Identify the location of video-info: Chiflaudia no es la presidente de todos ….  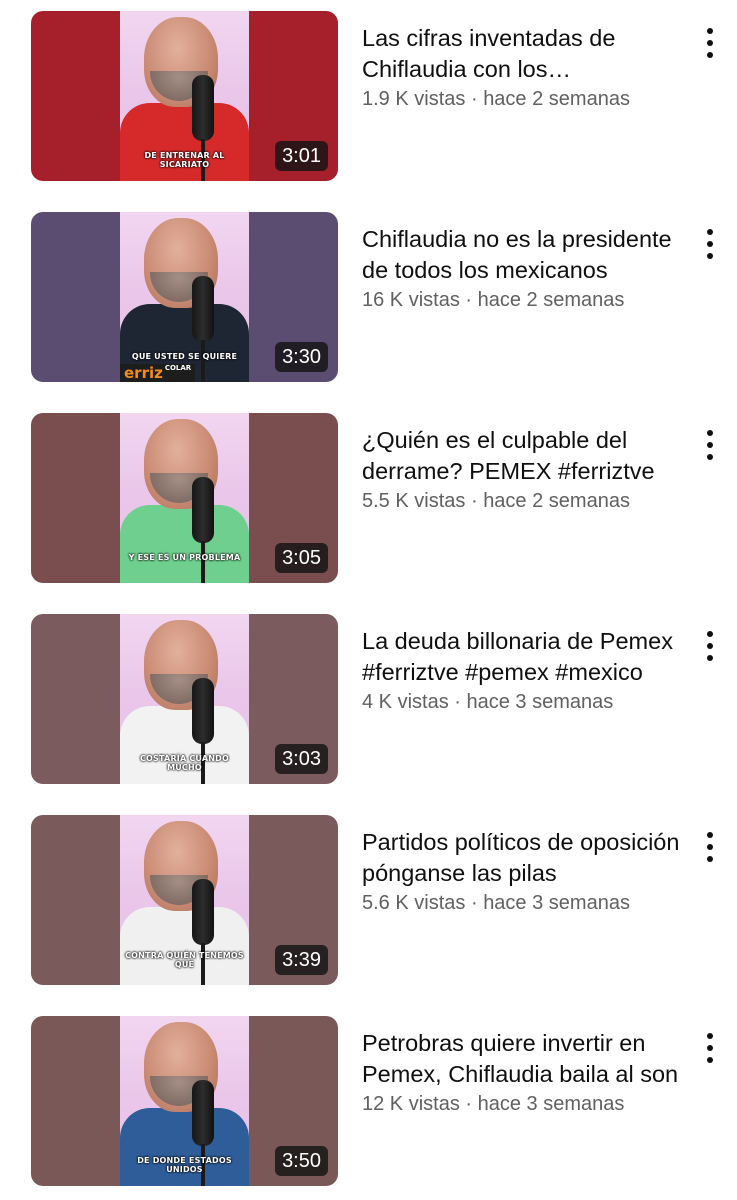
(523, 263).